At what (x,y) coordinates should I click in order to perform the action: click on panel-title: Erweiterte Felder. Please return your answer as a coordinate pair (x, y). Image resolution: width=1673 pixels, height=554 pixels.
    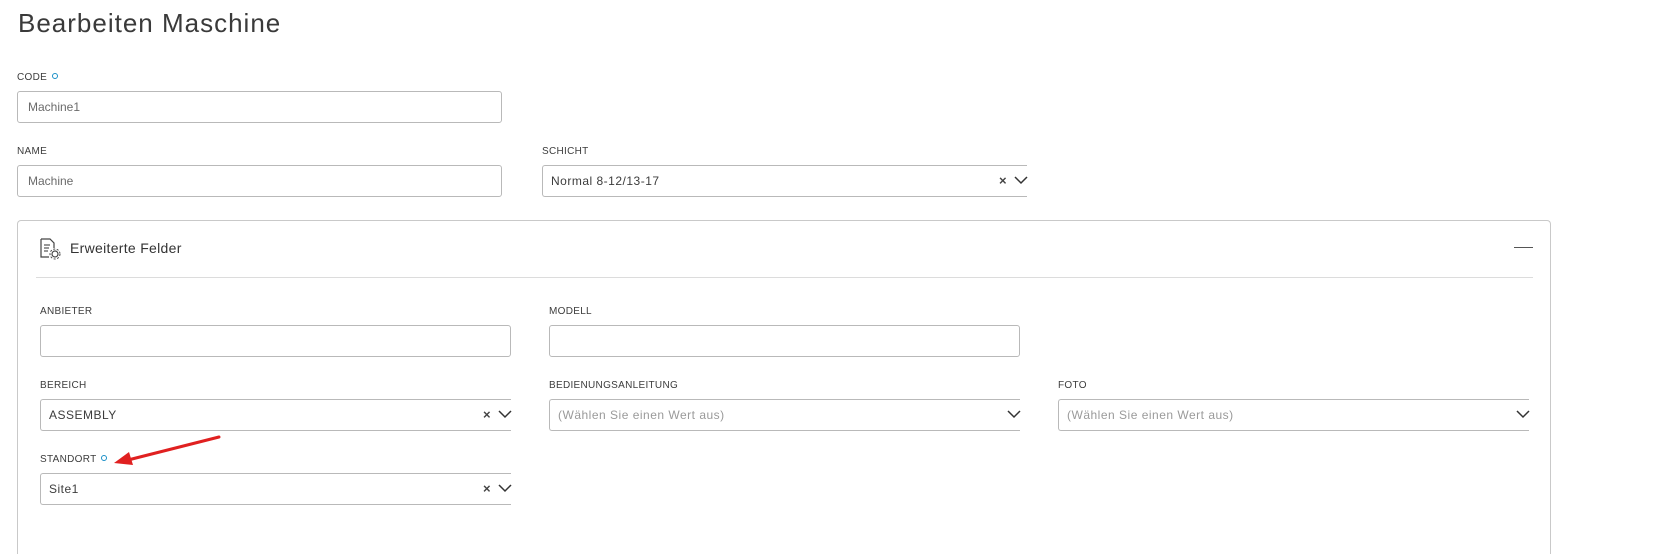
    Looking at the image, I should click on (126, 248).